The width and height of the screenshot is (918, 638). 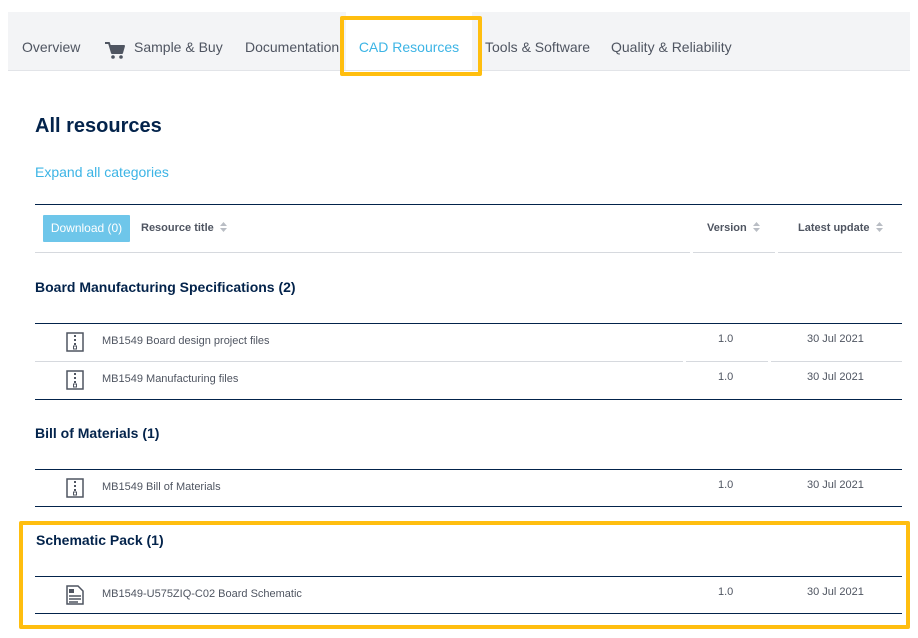 What do you see at coordinates (468, 204) in the screenshot?
I see `table-top-border` at bounding box center [468, 204].